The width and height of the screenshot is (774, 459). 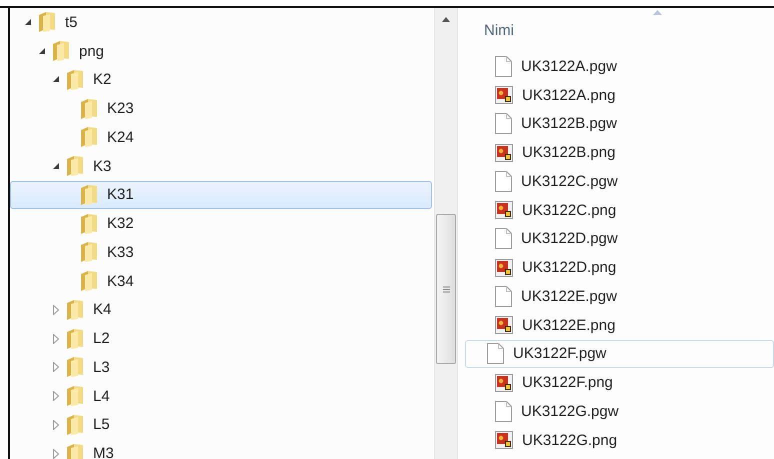 I want to click on folder-label: K34, so click(x=120, y=281).